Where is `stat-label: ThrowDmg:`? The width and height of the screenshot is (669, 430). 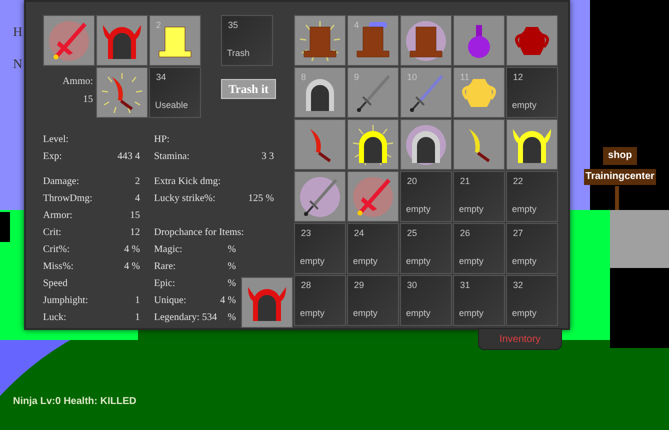
stat-label: ThrowDmg: is located at coordinates (67, 199).